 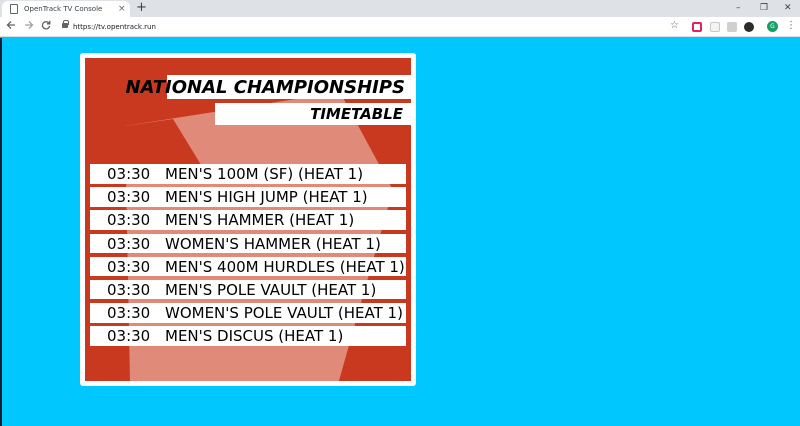 I want to click on event-name: MEN'S POLE VAULT (HEAT 1), so click(x=271, y=289).